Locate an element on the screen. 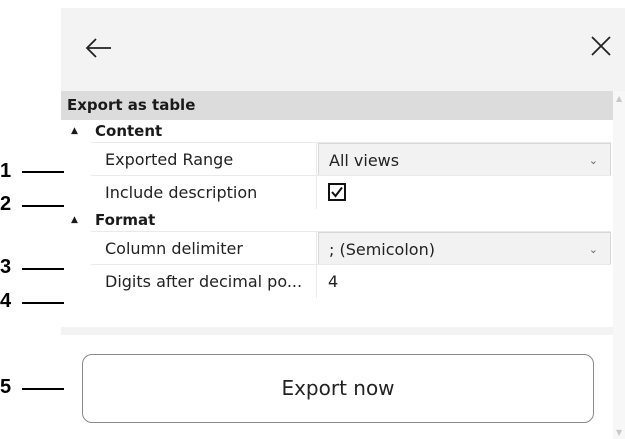  row-column-delimiter: Column delimiter ; (Semicolon) ⌄ is located at coordinates (351, 248).